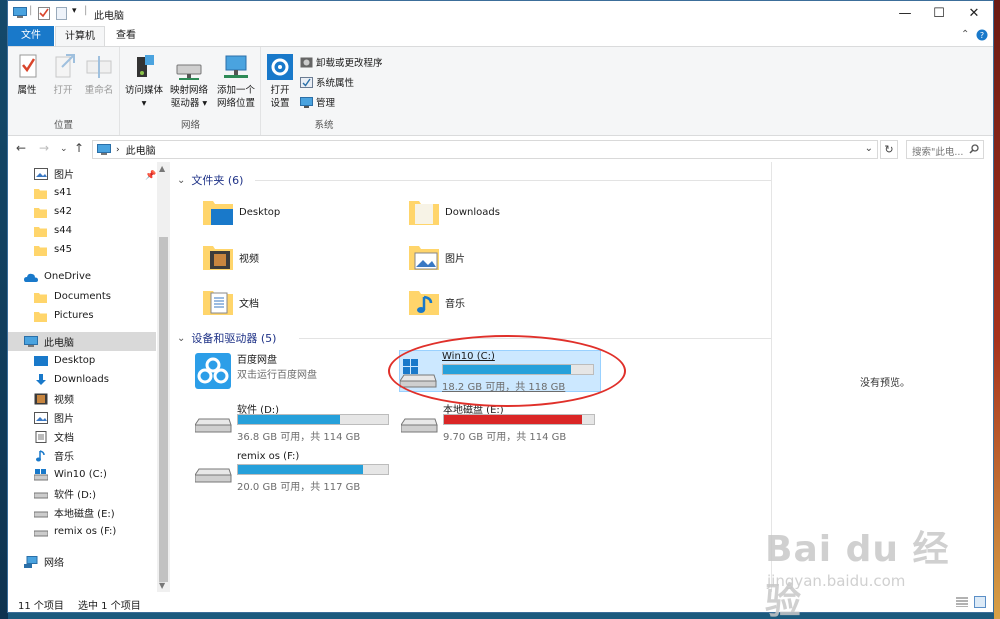 This screenshot has height=619, width=1000. I want to click on customize-quick-access-icon: ▾, so click(74, 11).